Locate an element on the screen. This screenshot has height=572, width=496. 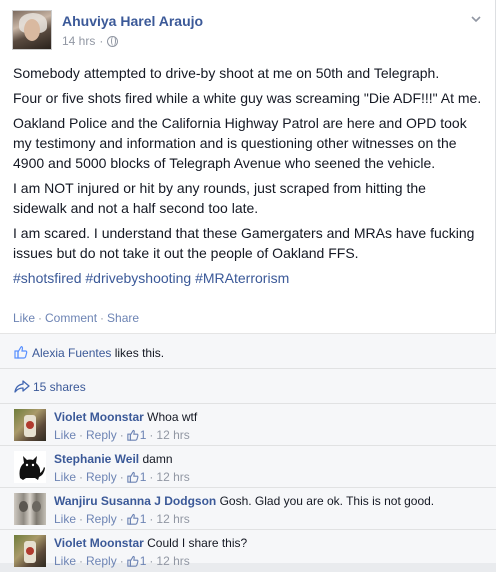
author-name-link: Ahuviya Harel Araujo is located at coordinates (132, 21).